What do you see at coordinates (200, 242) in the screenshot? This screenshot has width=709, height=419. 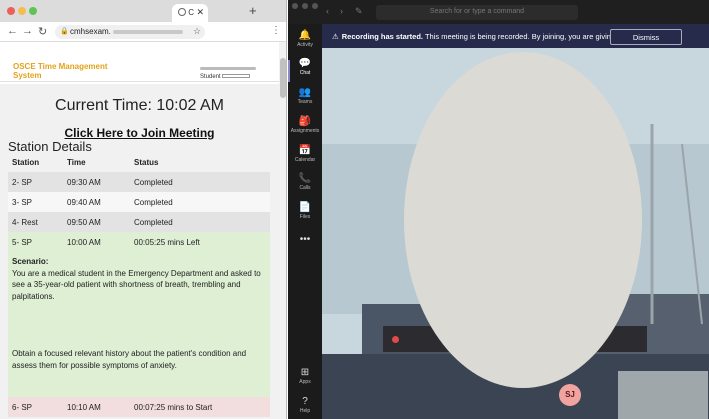 I see `status-cell: 00:05:25 mins Left` at bounding box center [200, 242].